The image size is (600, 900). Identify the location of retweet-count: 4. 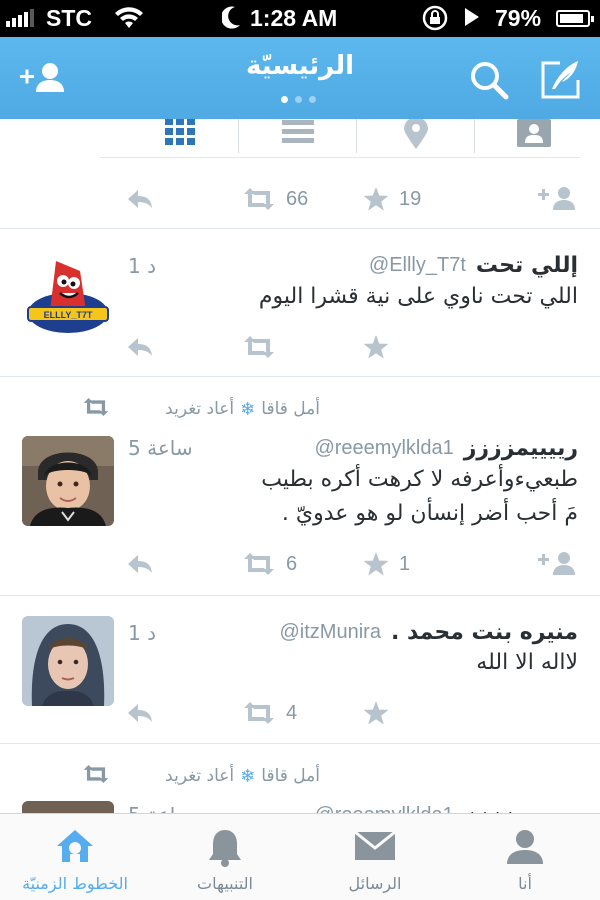
(292, 712).